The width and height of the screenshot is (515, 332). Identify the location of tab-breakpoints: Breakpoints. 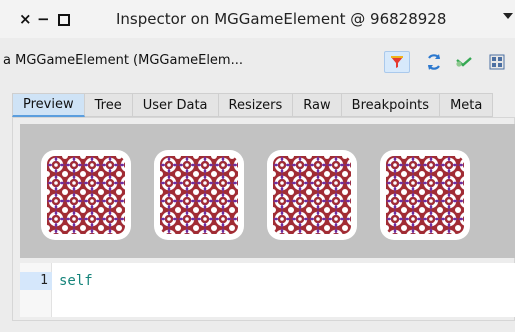
(391, 105).